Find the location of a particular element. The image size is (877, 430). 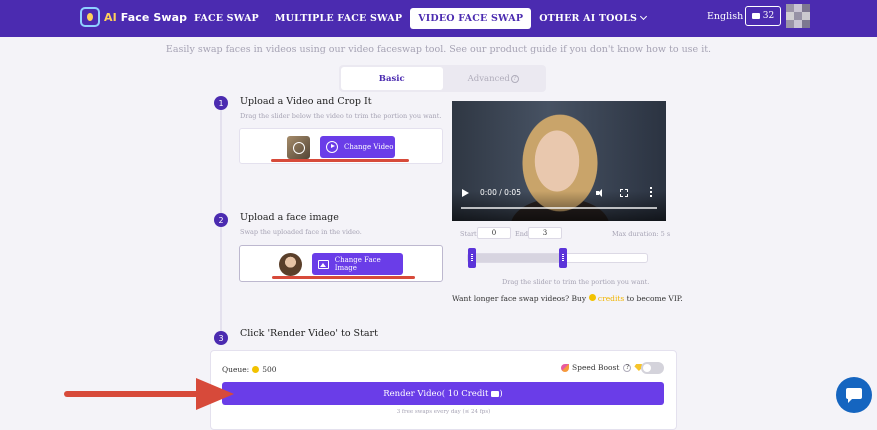

rocket-icon is located at coordinates (565, 367).